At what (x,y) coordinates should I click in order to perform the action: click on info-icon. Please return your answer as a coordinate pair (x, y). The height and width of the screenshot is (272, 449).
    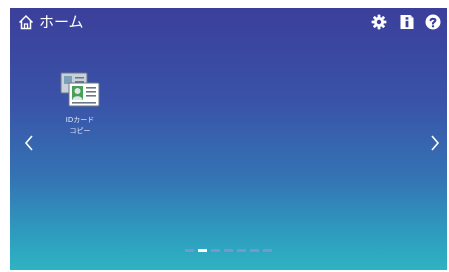
    Looking at the image, I should click on (407, 22).